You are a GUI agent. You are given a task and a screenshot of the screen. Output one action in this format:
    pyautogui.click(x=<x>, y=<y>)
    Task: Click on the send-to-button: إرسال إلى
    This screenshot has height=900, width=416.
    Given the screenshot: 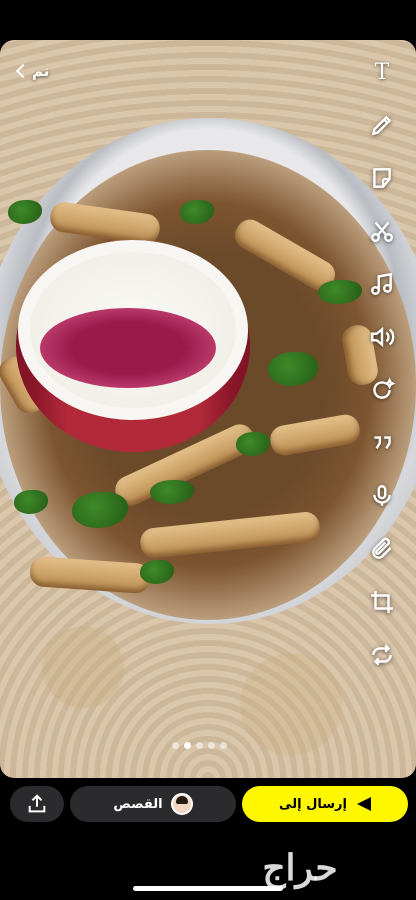 What is the action you would take?
    pyautogui.click(x=325, y=804)
    